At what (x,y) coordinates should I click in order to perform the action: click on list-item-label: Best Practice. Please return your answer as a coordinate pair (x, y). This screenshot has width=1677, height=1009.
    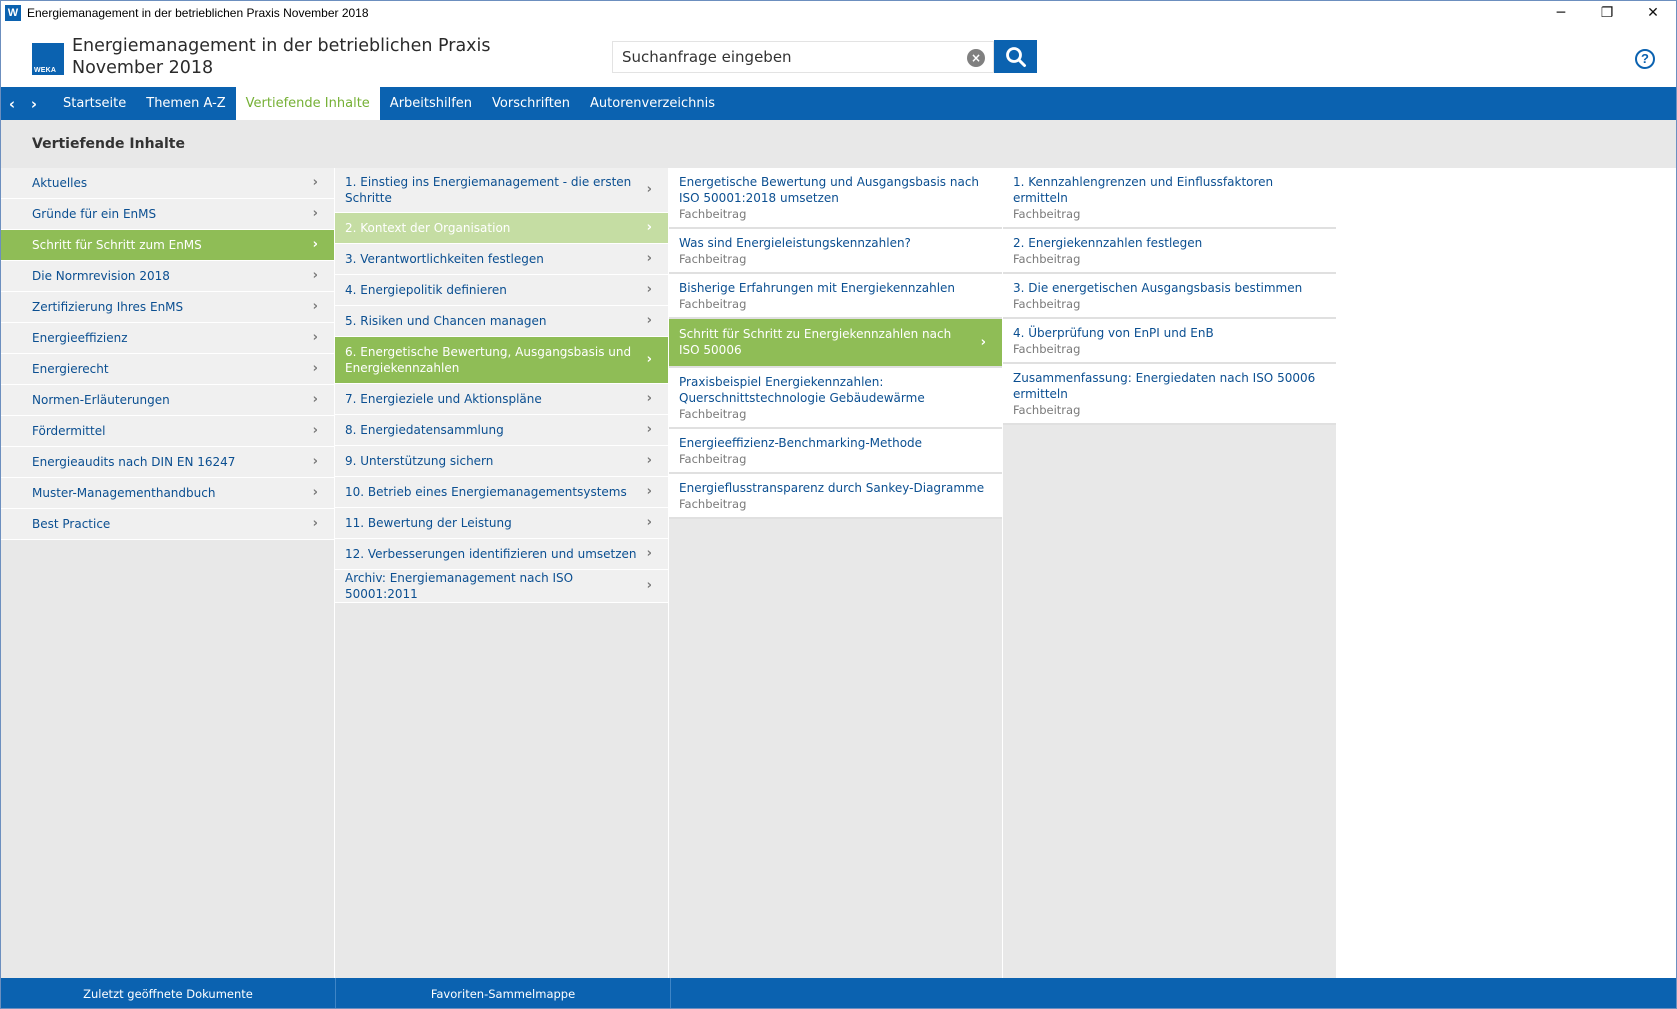
    Looking at the image, I should click on (71, 524).